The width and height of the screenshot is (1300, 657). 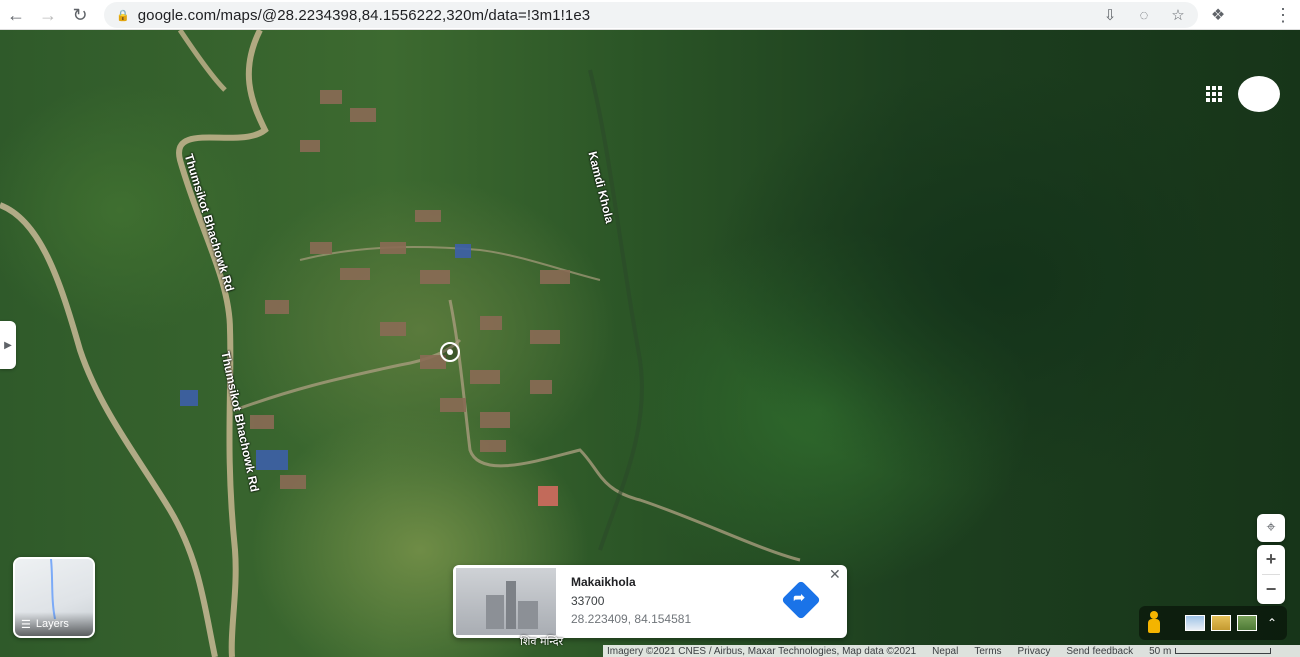 I want to click on scale-control: 50 m, so click(x=1210, y=651).